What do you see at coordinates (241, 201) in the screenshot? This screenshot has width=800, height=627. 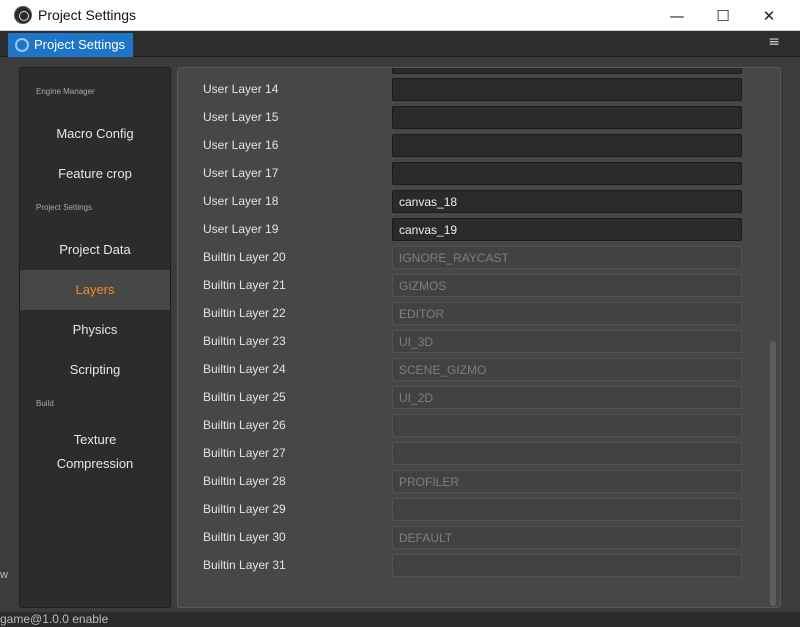 I see `layer-label: User Layer 18` at bounding box center [241, 201].